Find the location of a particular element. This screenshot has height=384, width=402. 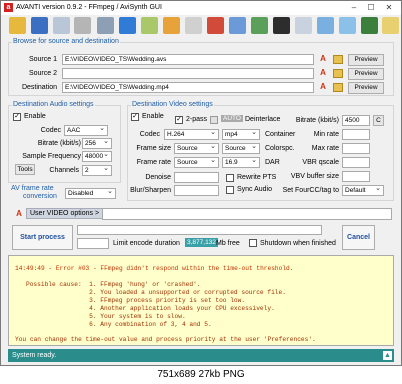

video-codec-label: Codec is located at coordinates (149, 134).